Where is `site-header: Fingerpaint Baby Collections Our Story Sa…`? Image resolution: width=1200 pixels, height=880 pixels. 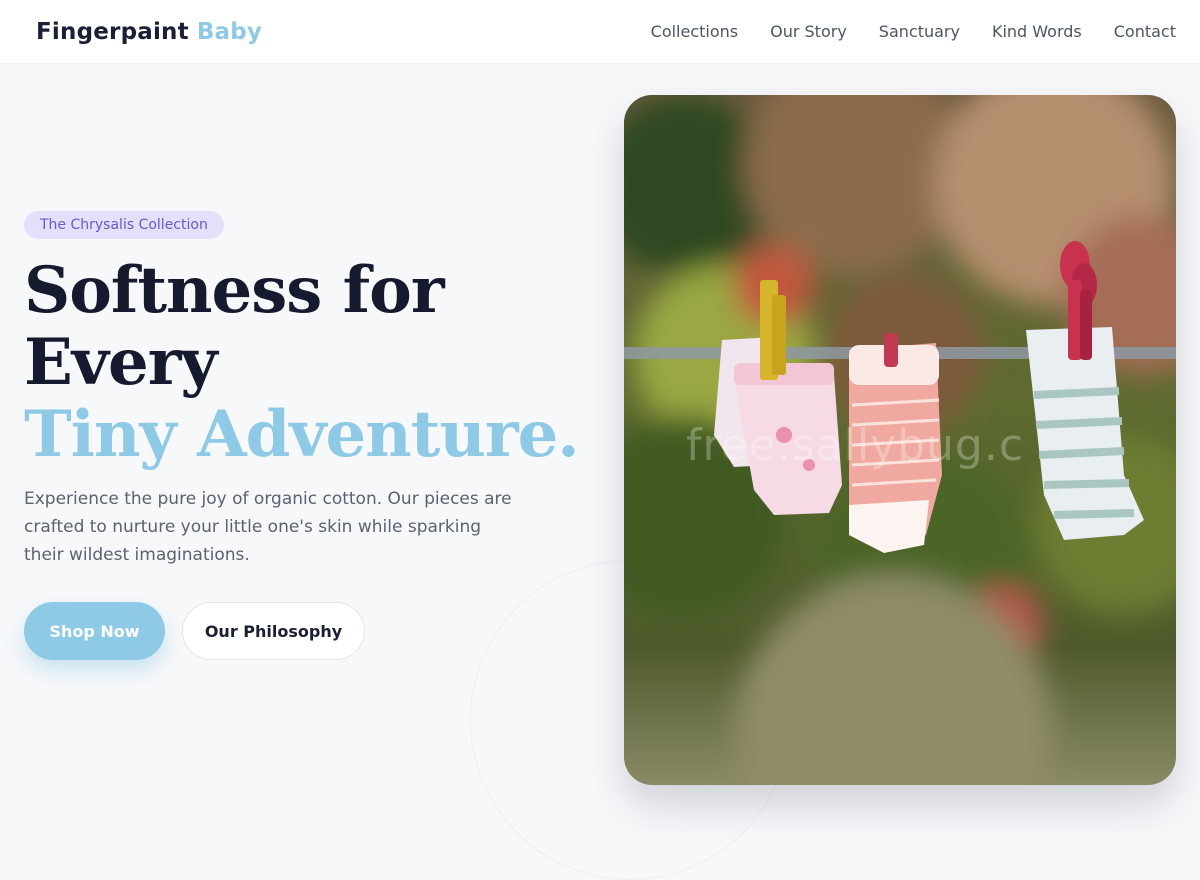 site-header: Fingerpaint Baby Collections Our Story Sa… is located at coordinates (600, 32).